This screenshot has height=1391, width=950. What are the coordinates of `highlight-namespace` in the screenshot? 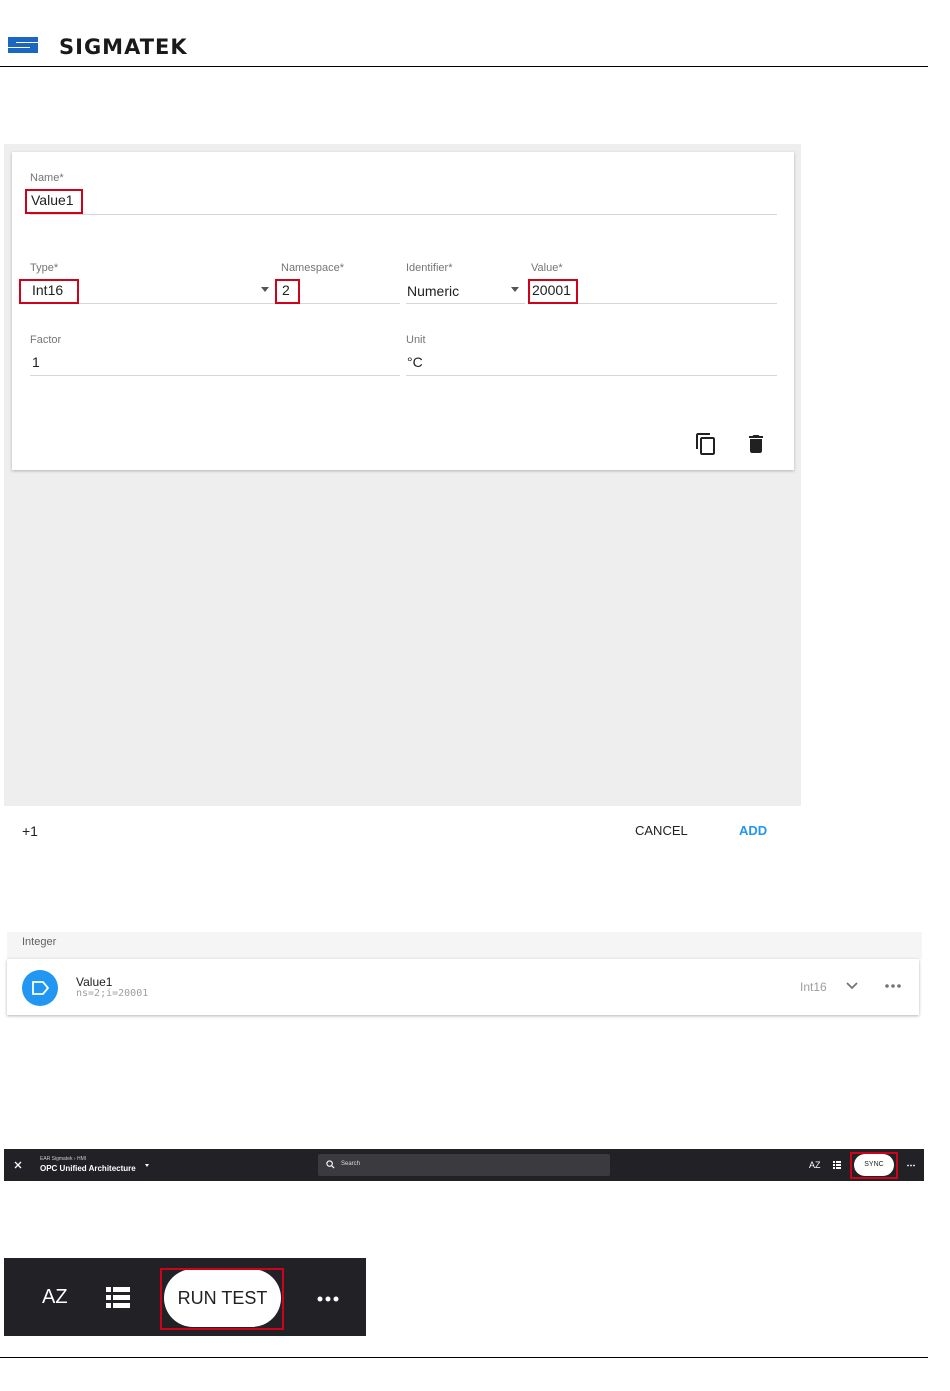 It's located at (287, 291).